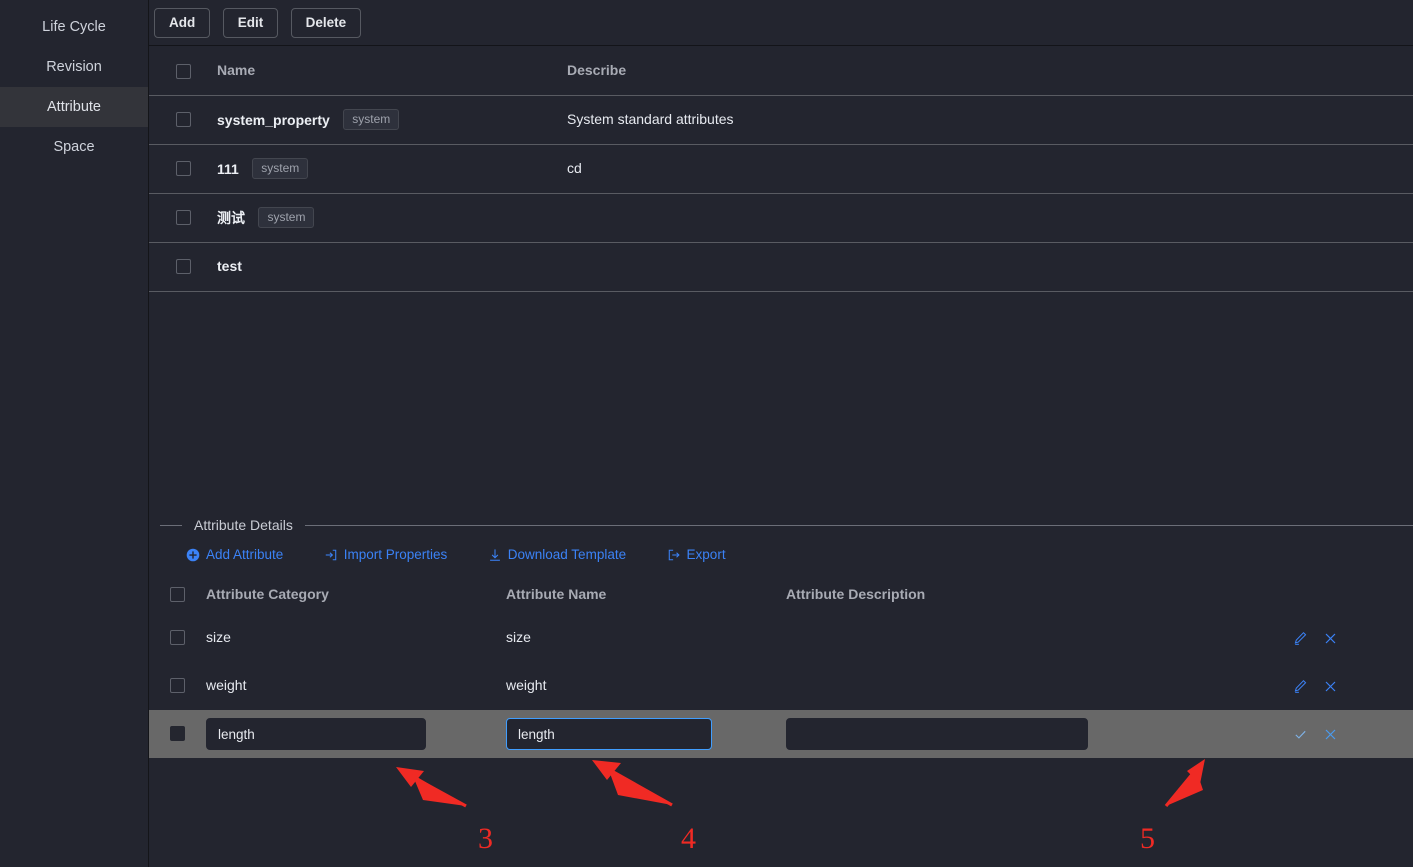 The height and width of the screenshot is (867, 1413). I want to click on sidebar-item-label: Life Cycle, so click(74, 27).